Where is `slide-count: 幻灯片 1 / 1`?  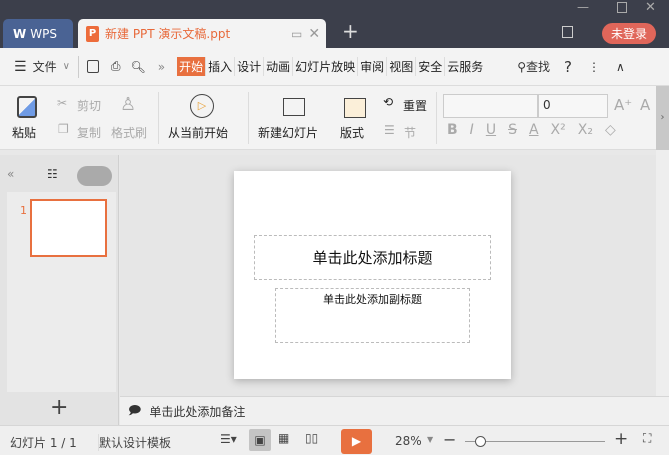
slide-count: 幻灯片 1 / 1 is located at coordinates (43, 443).